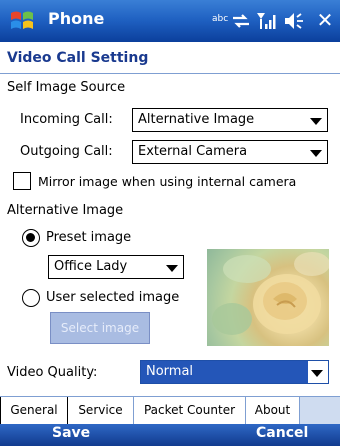 The width and height of the screenshot is (340, 446). What do you see at coordinates (66, 119) in the screenshot?
I see `incoming-call-label: Incoming Call:` at bounding box center [66, 119].